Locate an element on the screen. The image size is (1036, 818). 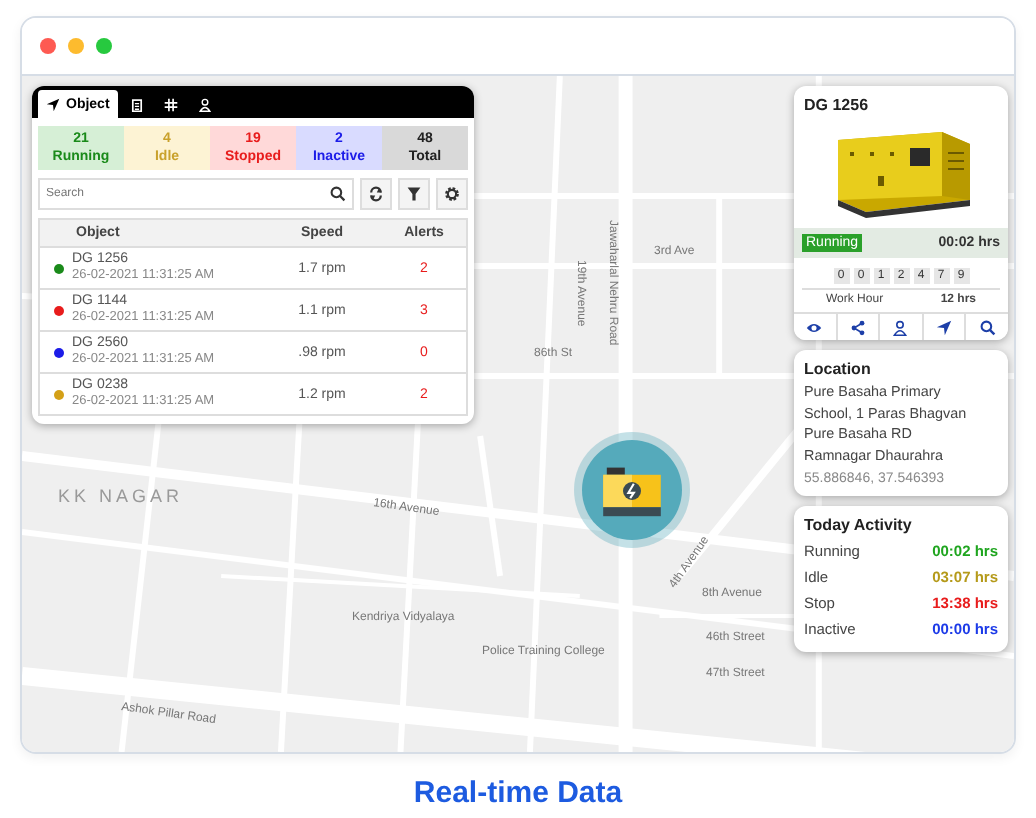
filter-icon is located at coordinates (414, 194).